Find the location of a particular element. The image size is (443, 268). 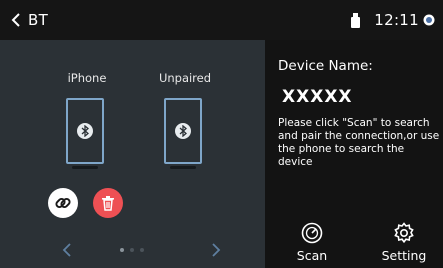

device-name-value: XXXXX is located at coordinates (317, 97).